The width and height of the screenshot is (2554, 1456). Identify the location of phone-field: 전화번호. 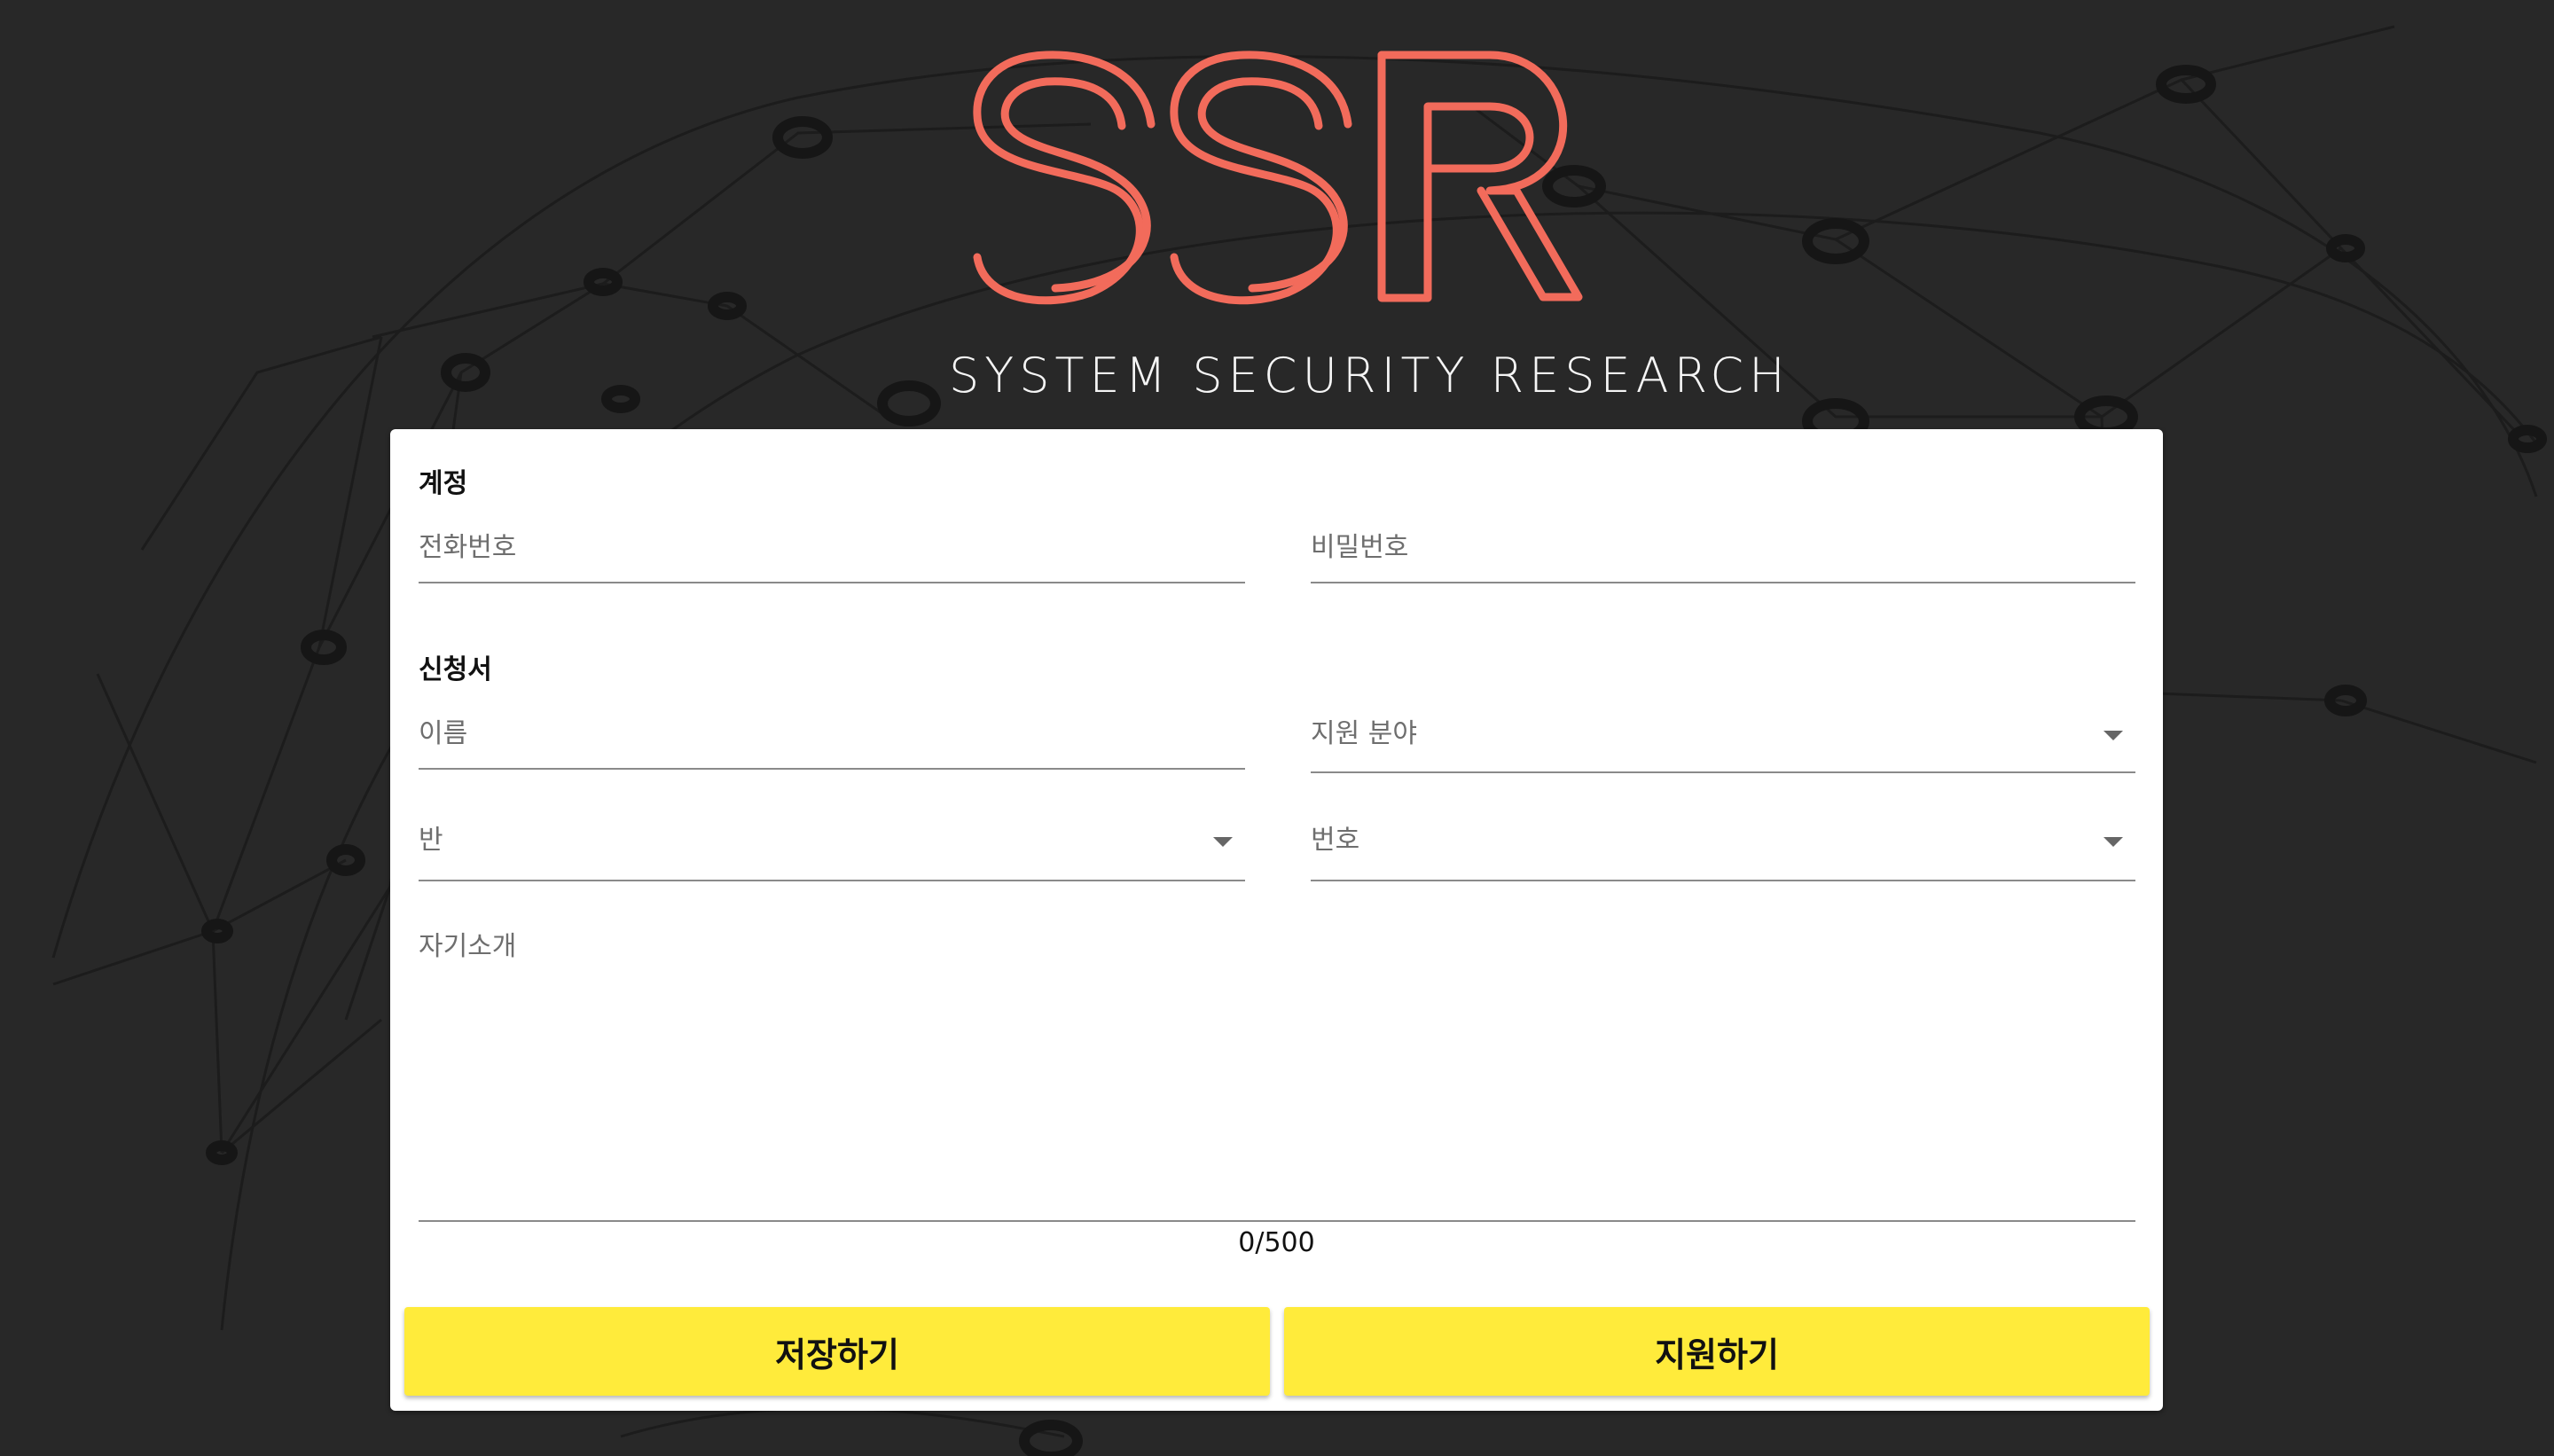
(832, 545).